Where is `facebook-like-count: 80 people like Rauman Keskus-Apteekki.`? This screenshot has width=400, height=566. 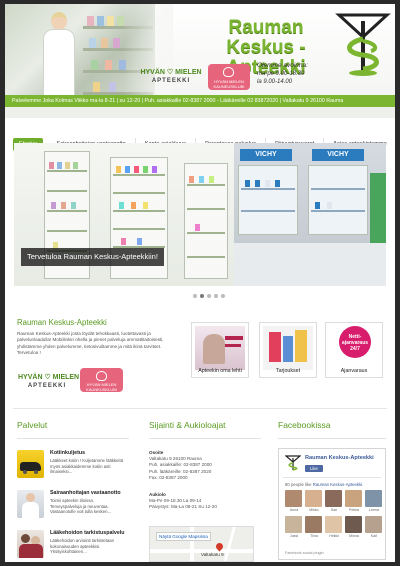 facebook-like-count: 80 people like Rauman Keskus-Apteekki. is located at coordinates (324, 484).